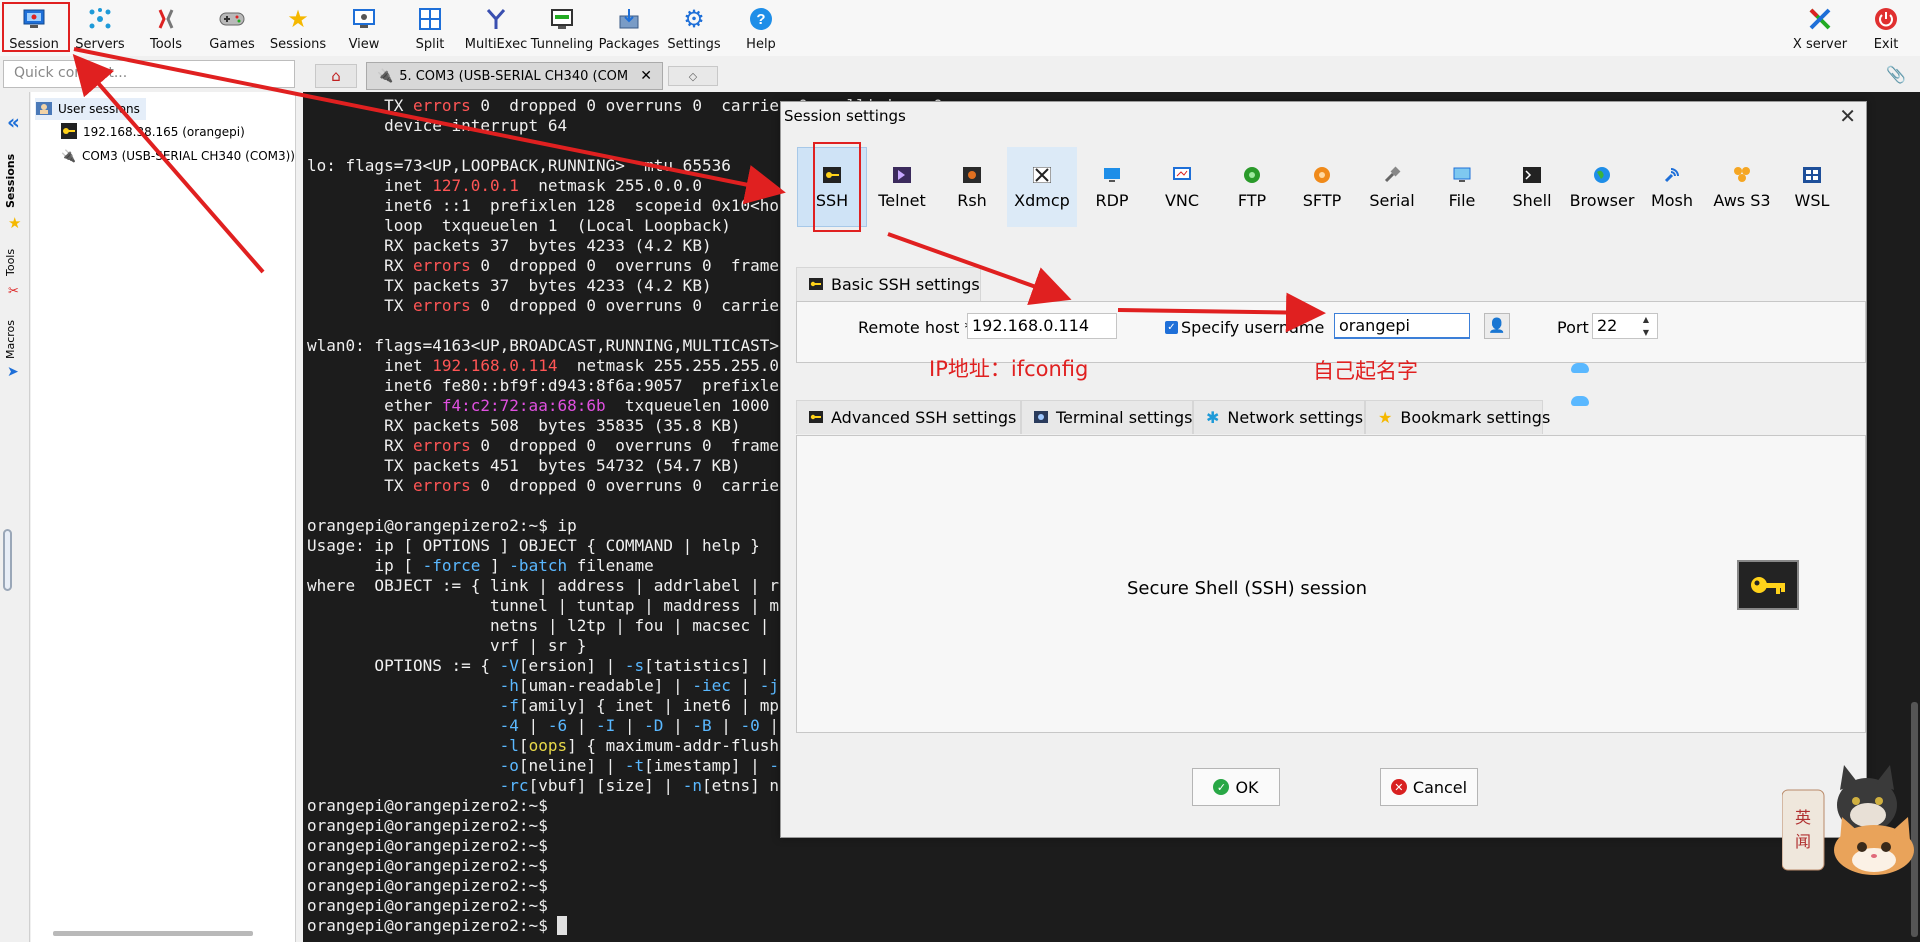 The image size is (1920, 942). Describe the element at coordinates (68, 156) in the screenshot. I see `serial-plug-icon: 🔌` at that location.